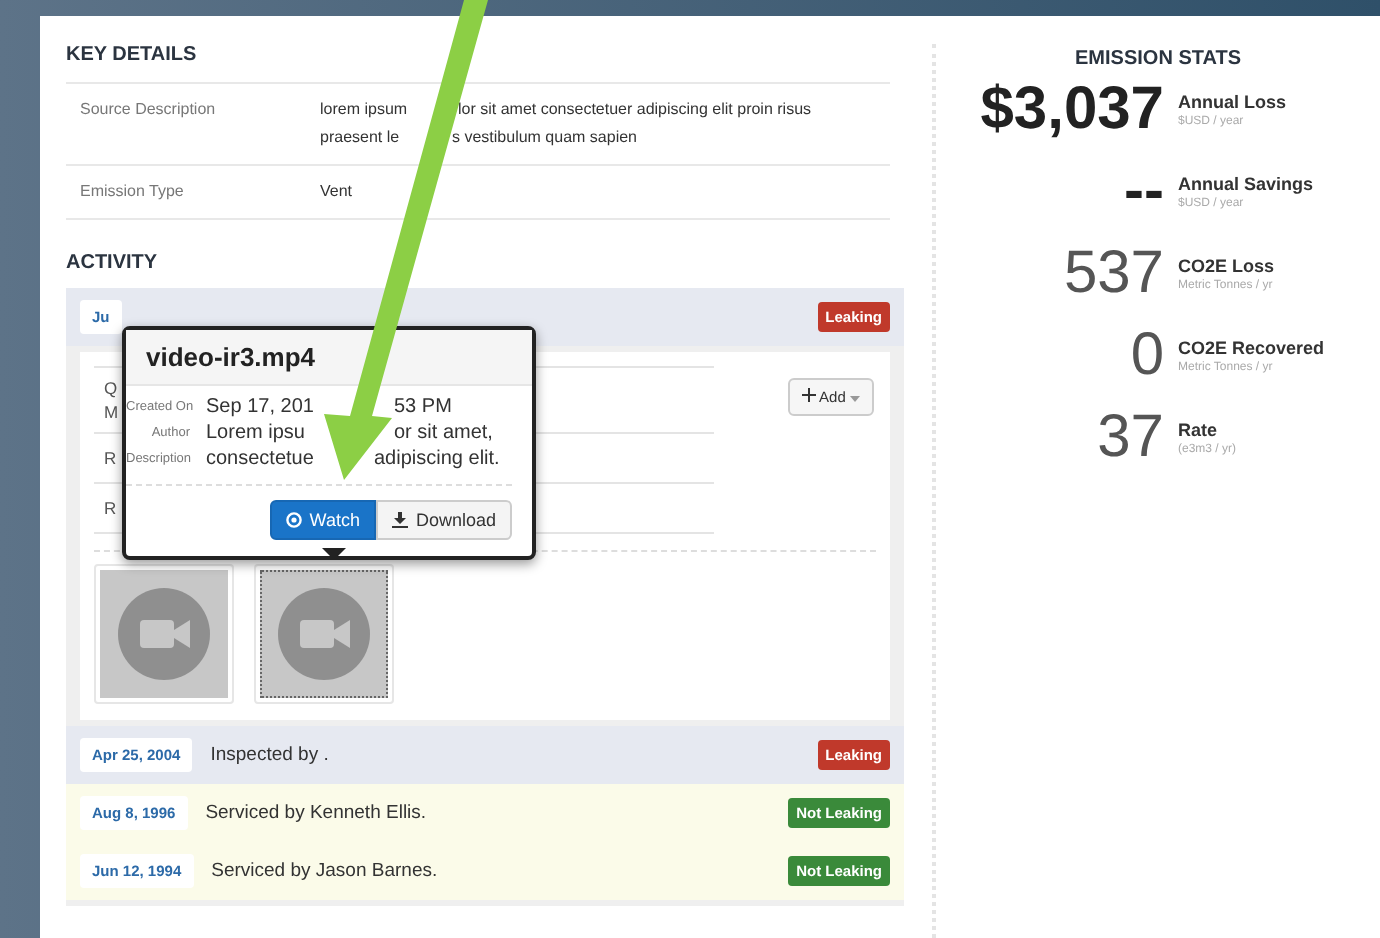 This screenshot has height=938, width=1380. Describe the element at coordinates (1147, 356) in the screenshot. I see `stat-value: 0` at that location.